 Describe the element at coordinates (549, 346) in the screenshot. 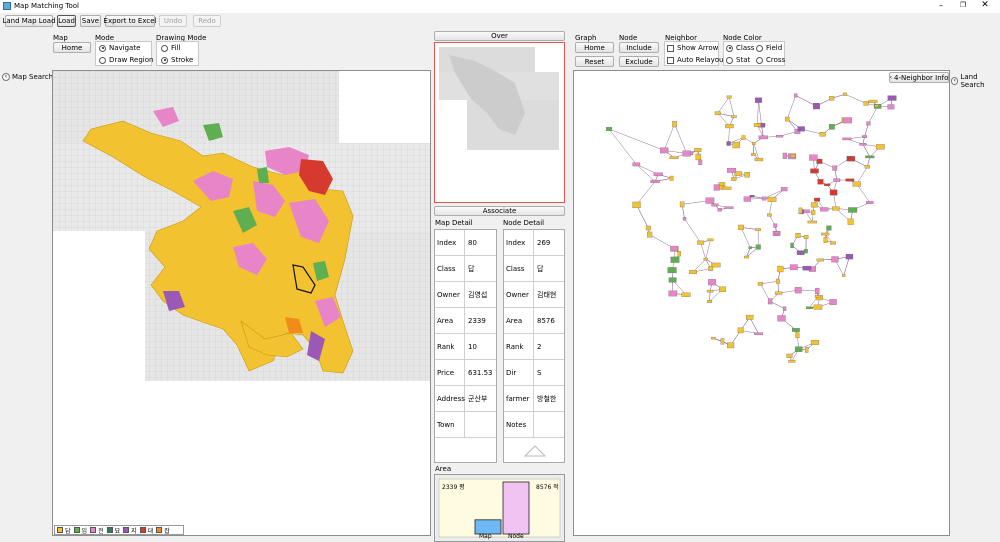

I see `detail-value: 2` at that location.